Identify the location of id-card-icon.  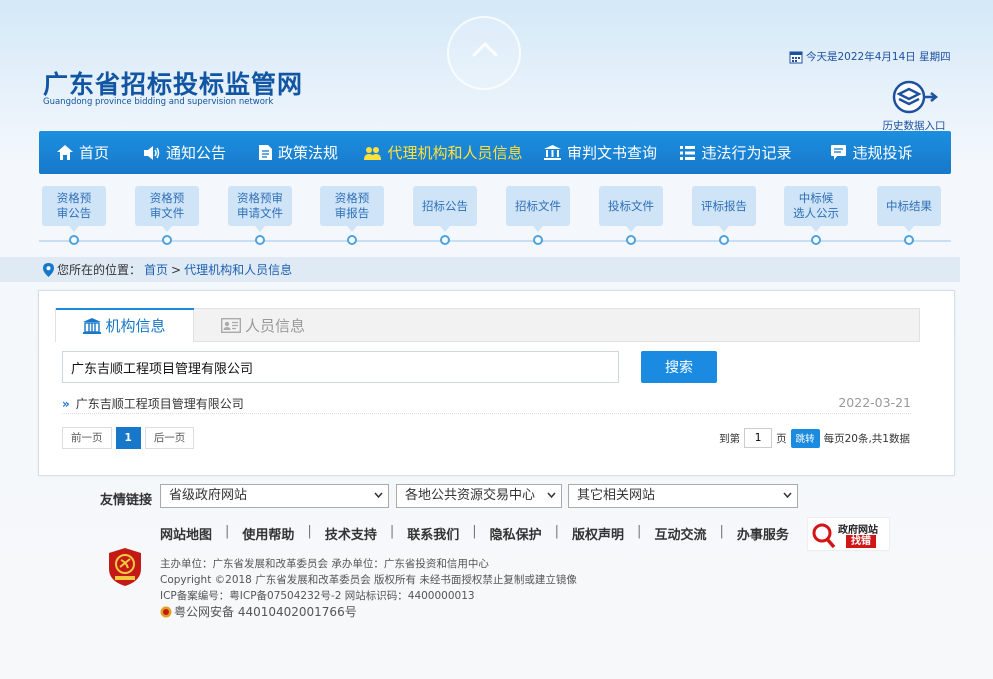
(230, 325).